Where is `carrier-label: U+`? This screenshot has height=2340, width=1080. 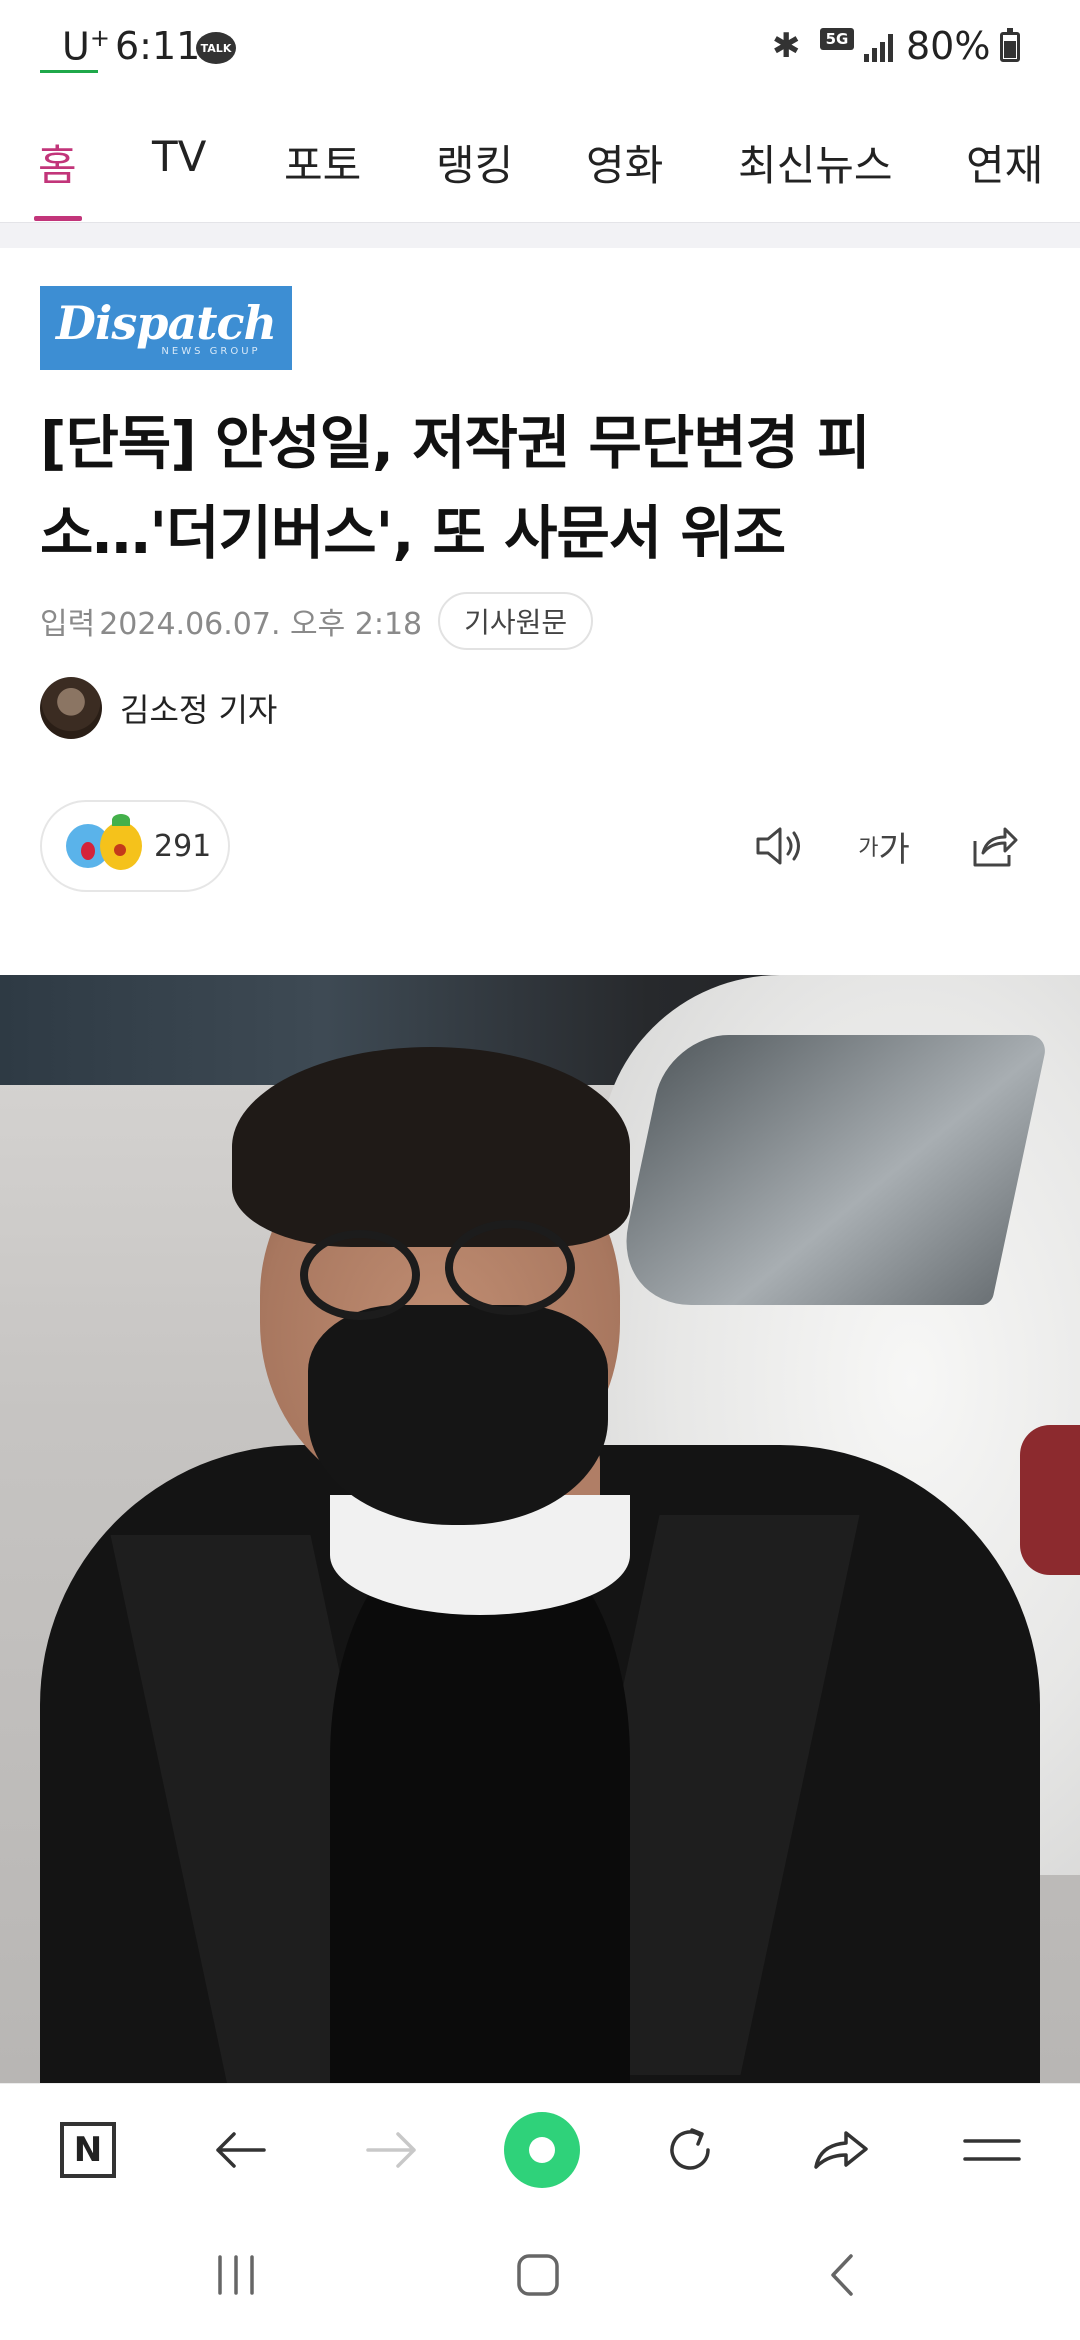 carrier-label: U+ is located at coordinates (86, 46).